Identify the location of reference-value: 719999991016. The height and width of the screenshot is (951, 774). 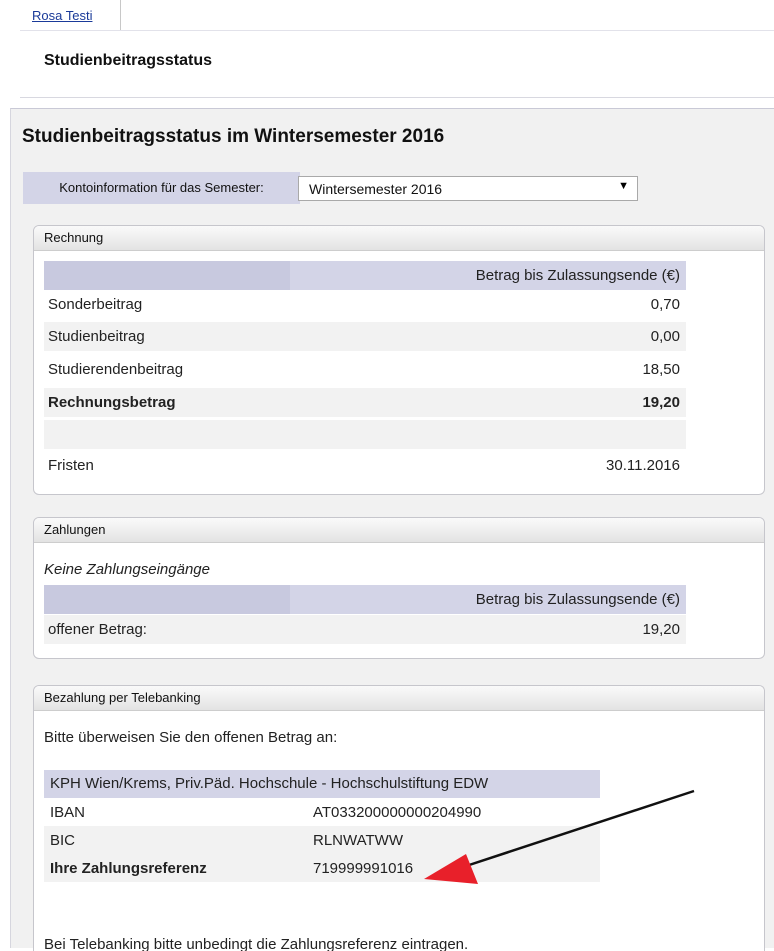
(363, 868).